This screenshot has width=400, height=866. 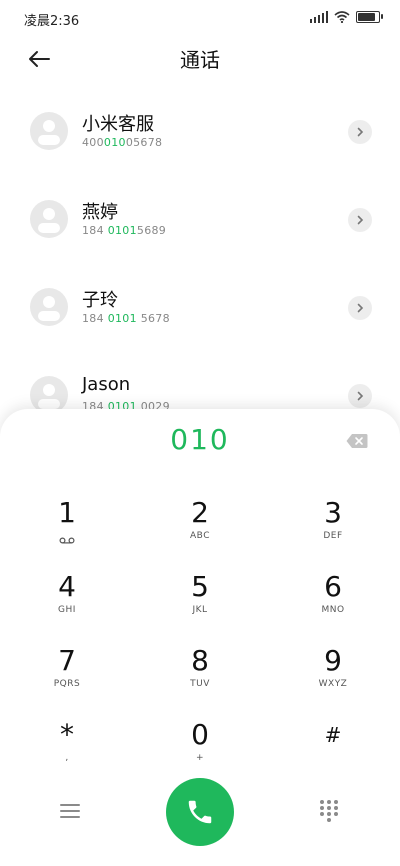 What do you see at coordinates (369, 17) in the screenshot?
I see `battery-icon` at bounding box center [369, 17].